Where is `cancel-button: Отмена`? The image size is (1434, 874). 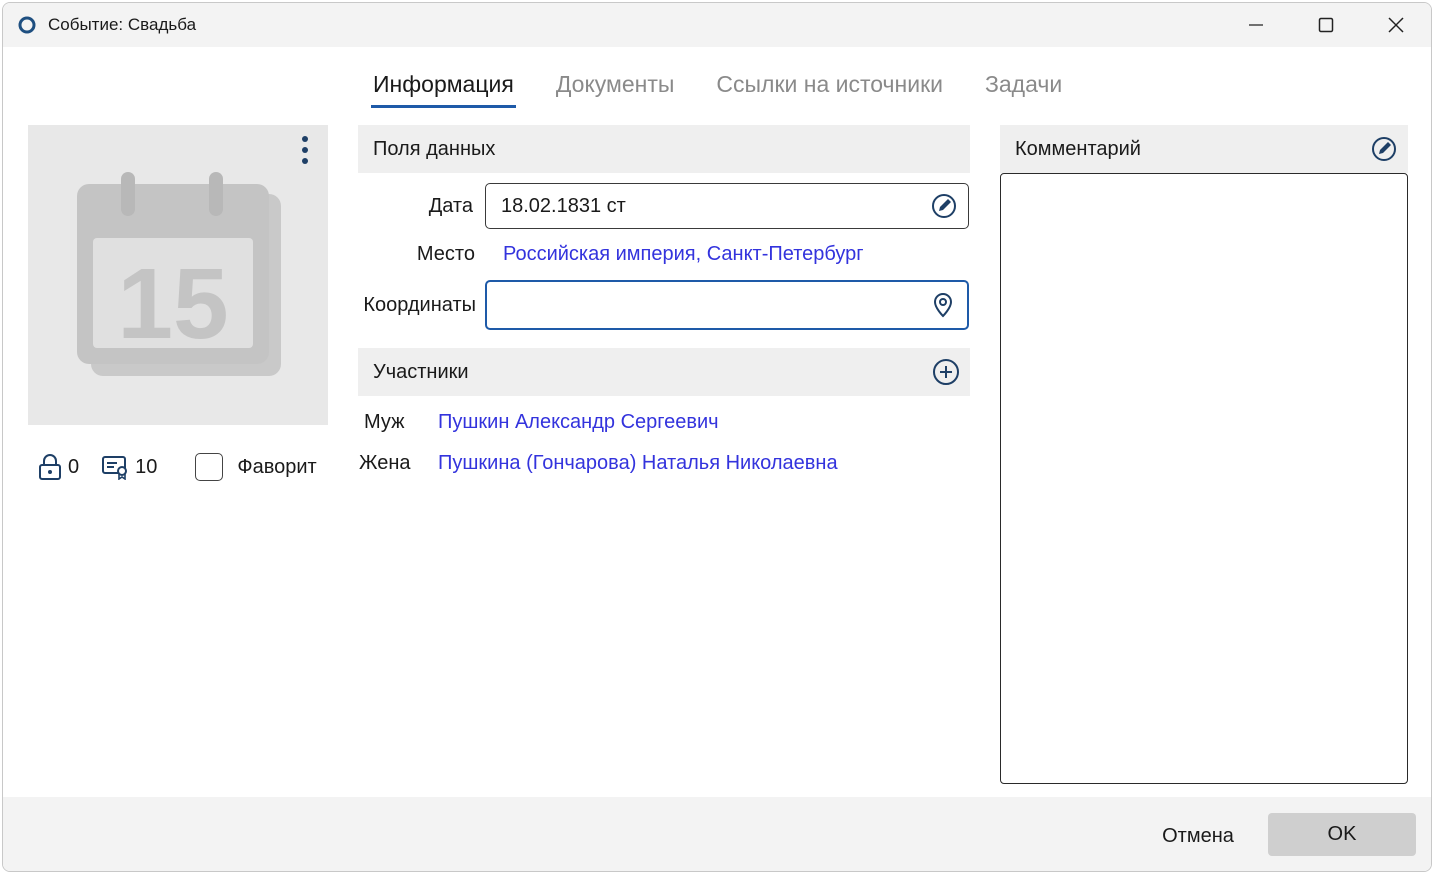 cancel-button: Отмена is located at coordinates (1198, 836).